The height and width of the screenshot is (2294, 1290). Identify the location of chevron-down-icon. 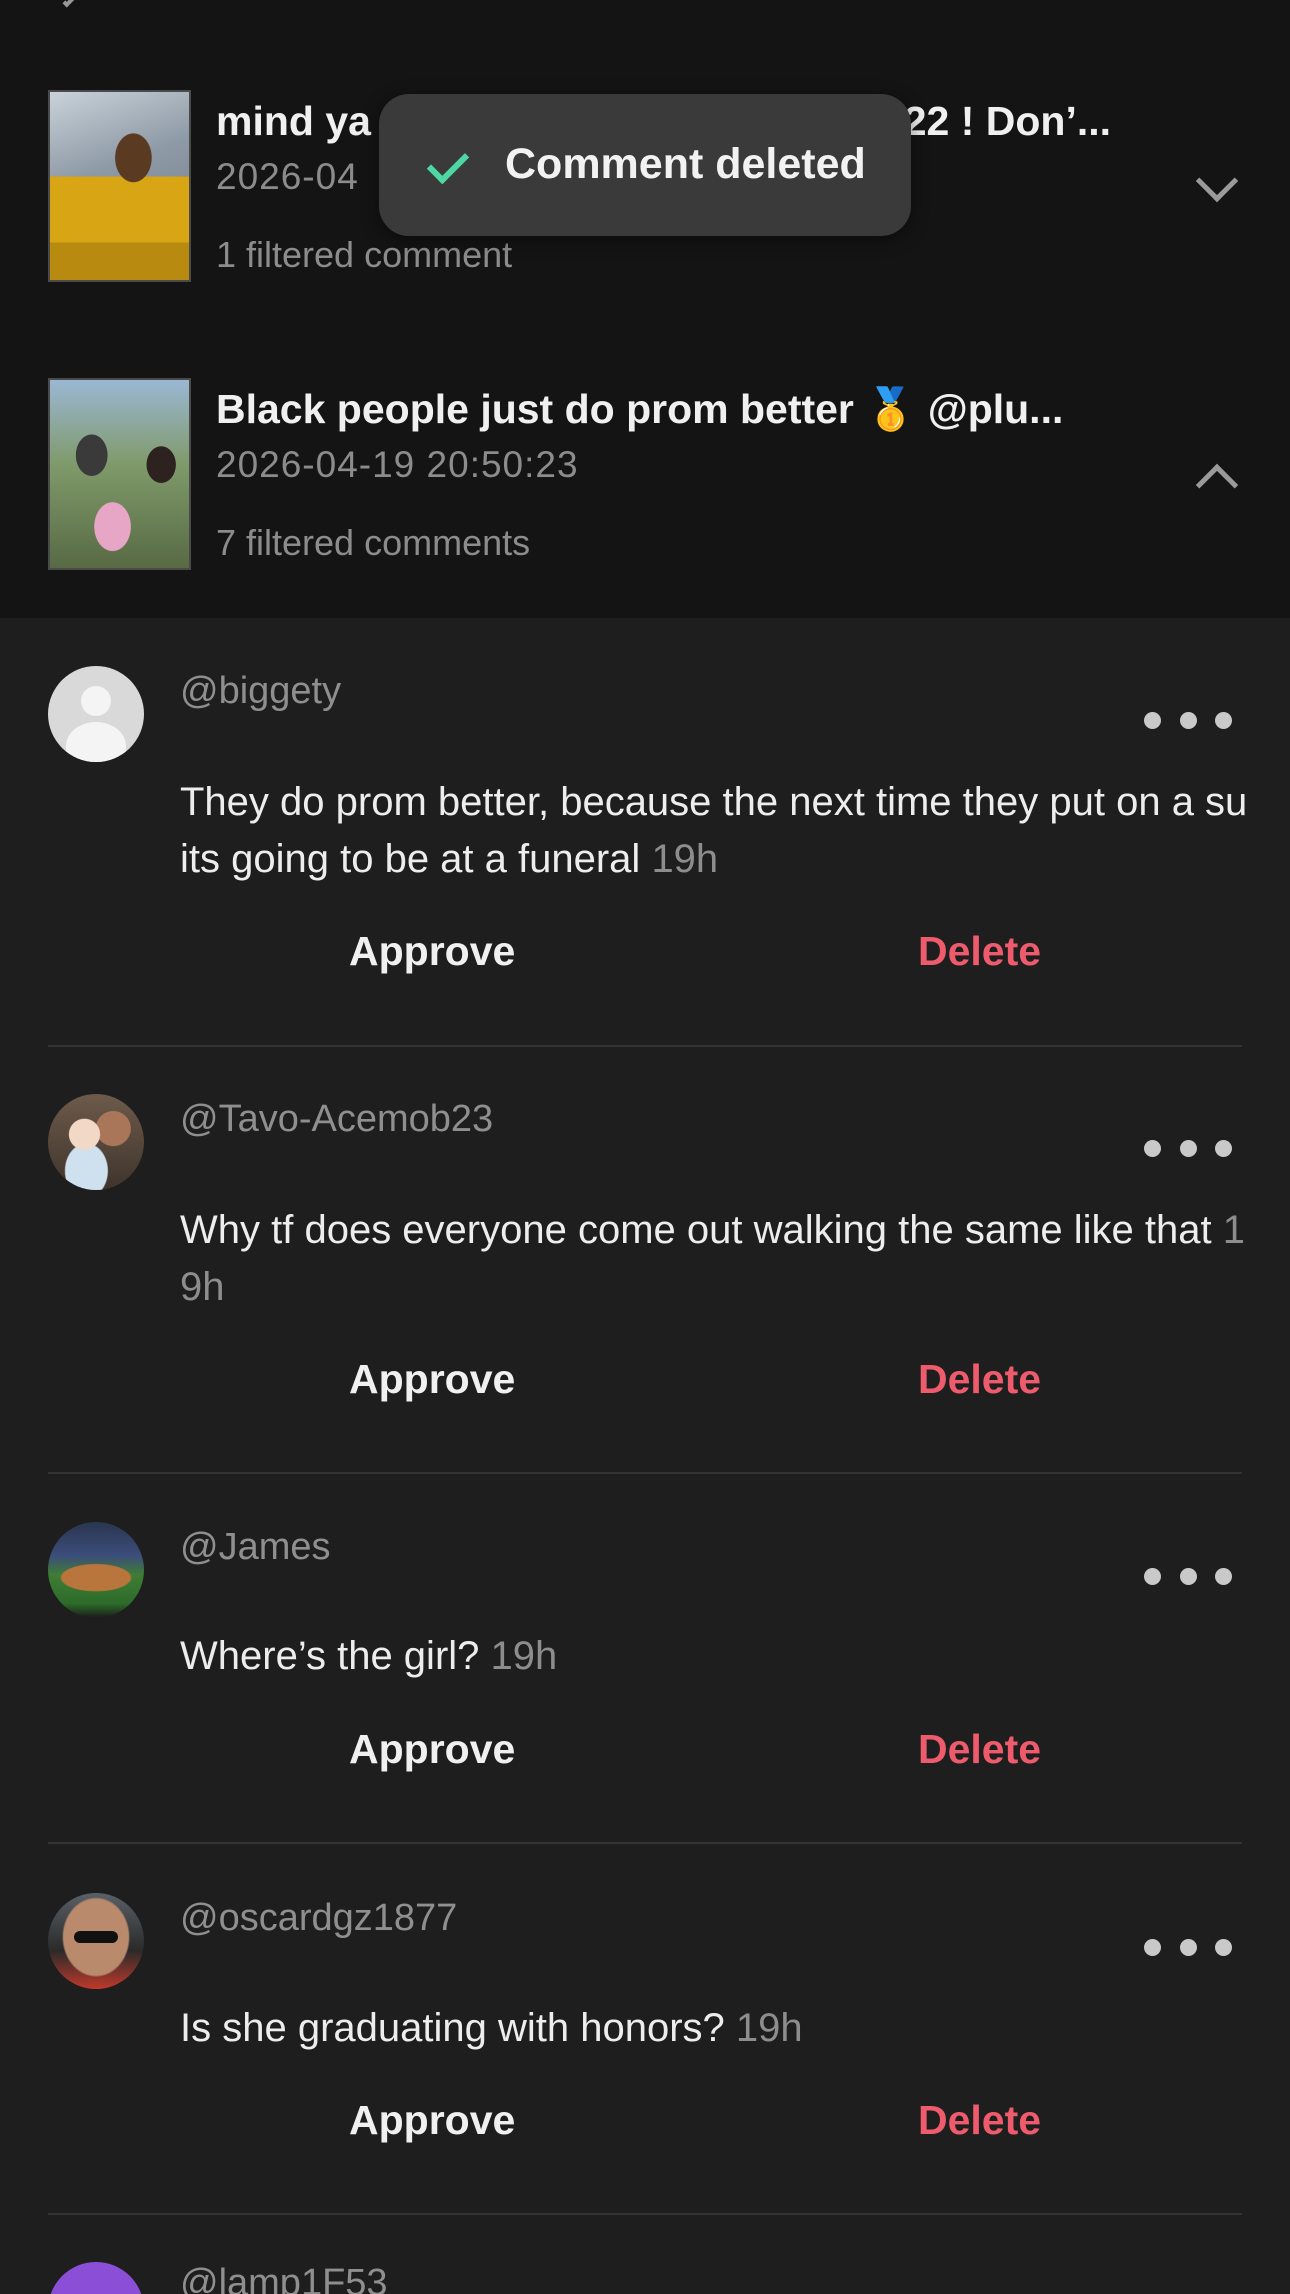
(1217, 181).